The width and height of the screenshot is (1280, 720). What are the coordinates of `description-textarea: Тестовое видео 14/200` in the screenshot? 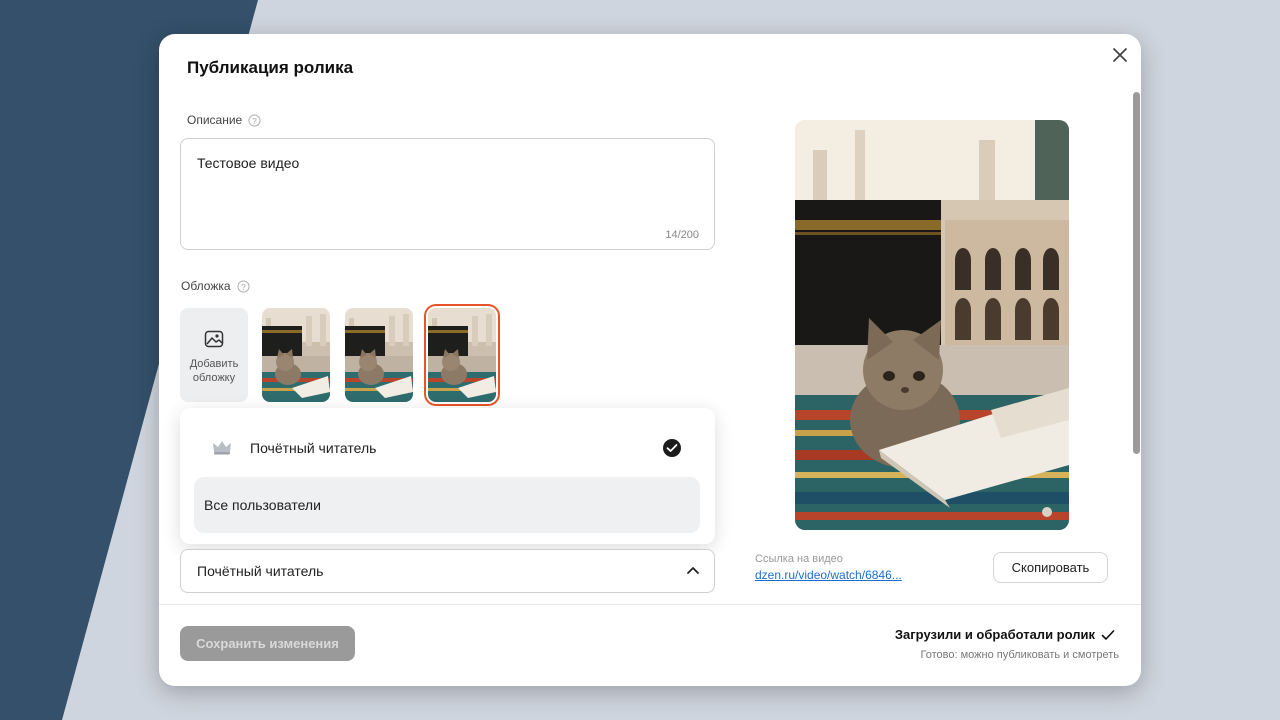 It's located at (447, 194).